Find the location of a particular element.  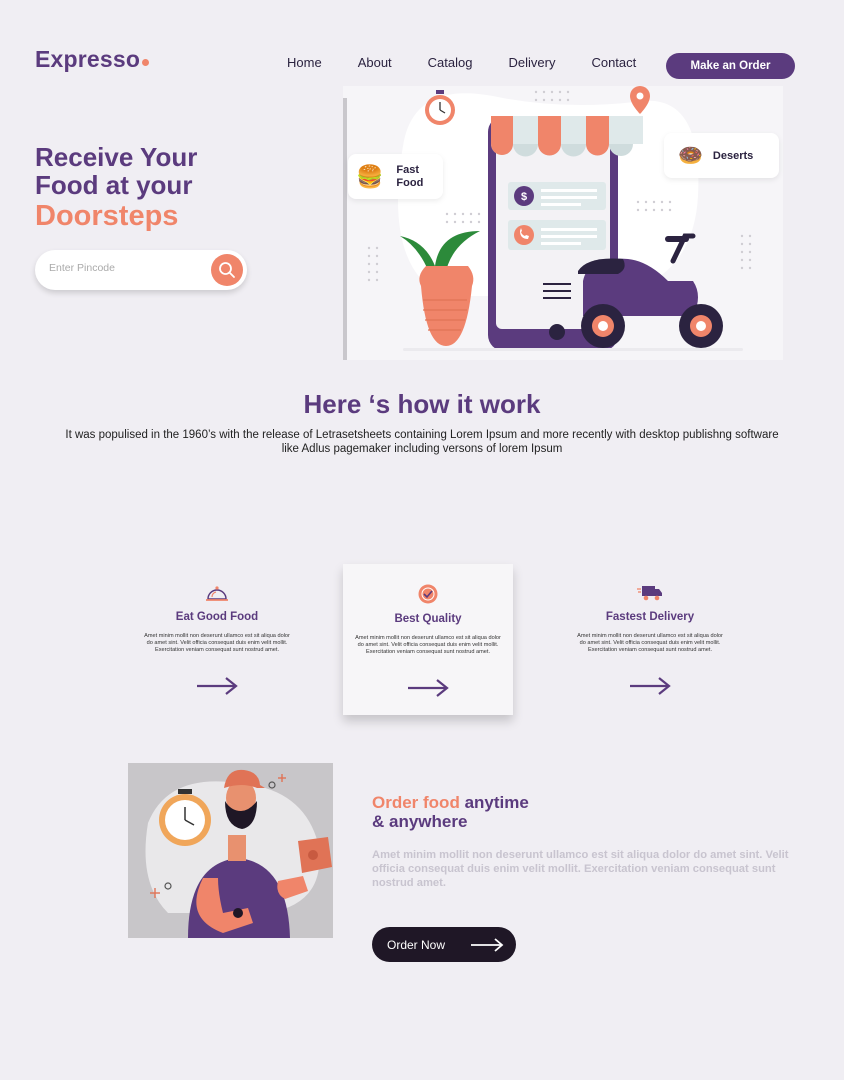

order-title: Order food anytime & anywhere is located at coordinates (450, 812).